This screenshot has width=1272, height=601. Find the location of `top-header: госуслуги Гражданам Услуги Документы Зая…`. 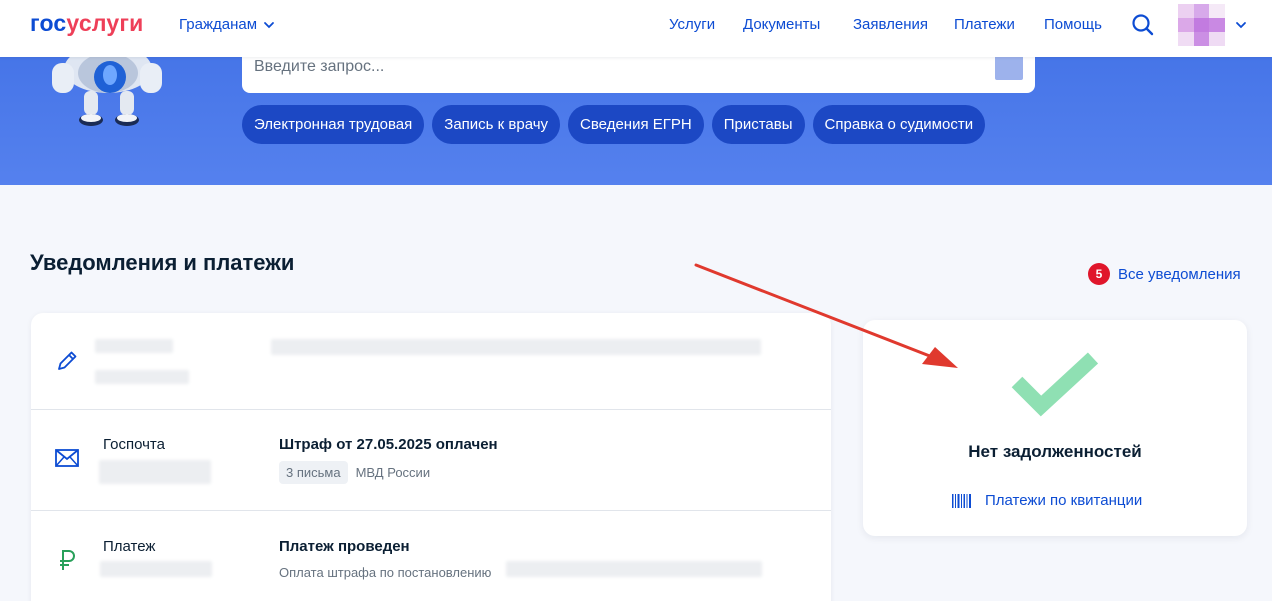

top-header: госуслуги Гражданам Услуги Документы Зая… is located at coordinates (636, 28).